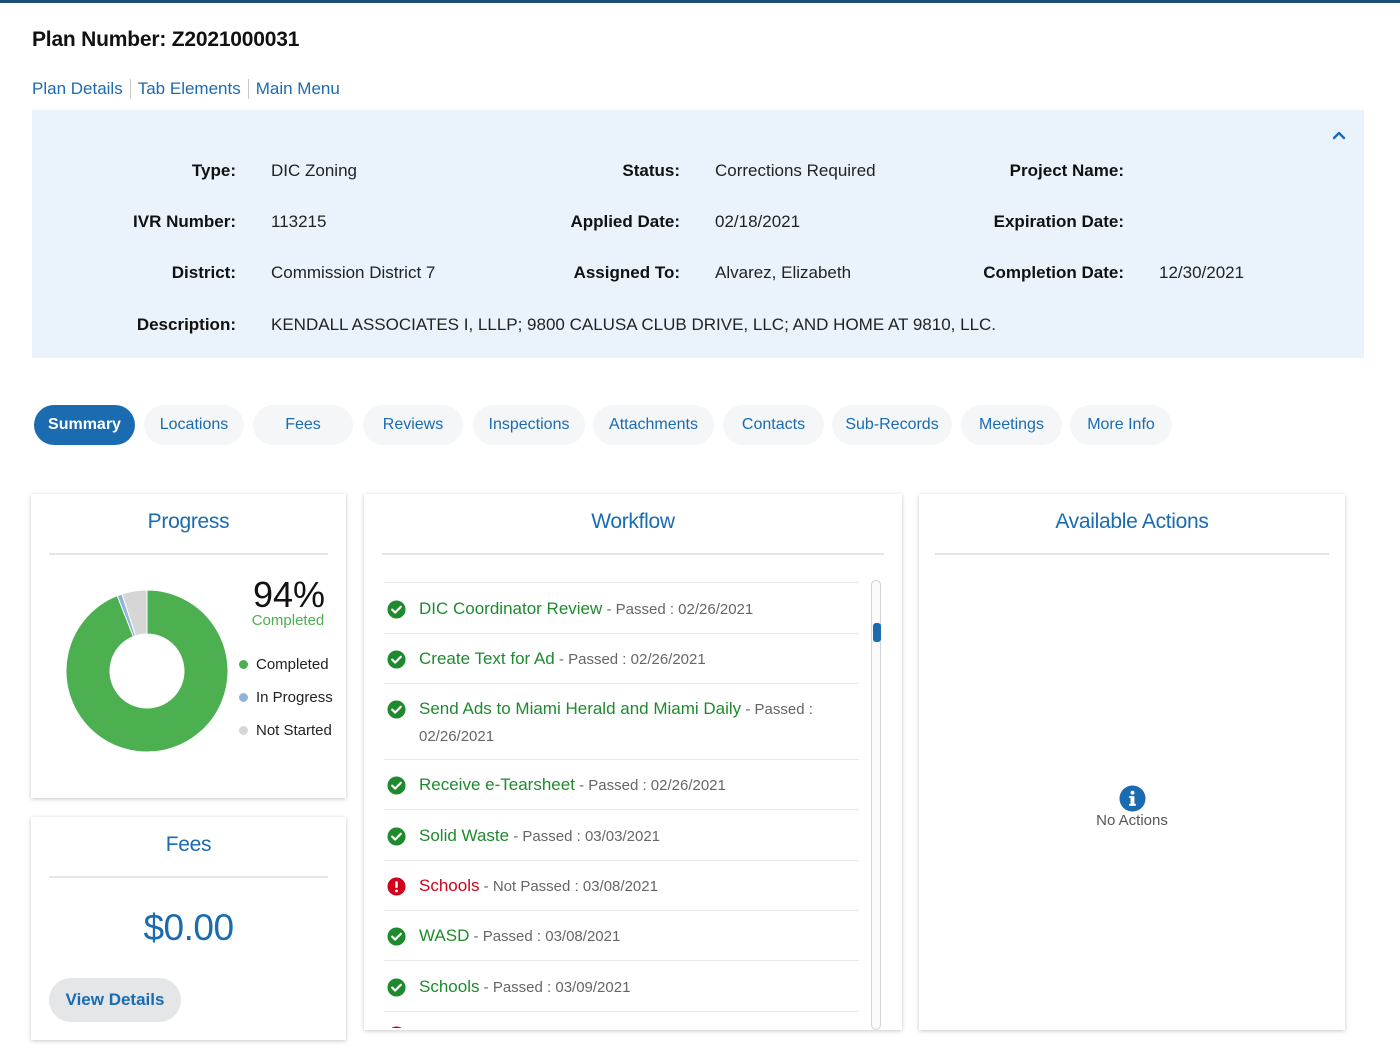 The width and height of the screenshot is (1400, 1058). Describe the element at coordinates (621, 1019) in the screenshot. I see `workflow-item` at that location.